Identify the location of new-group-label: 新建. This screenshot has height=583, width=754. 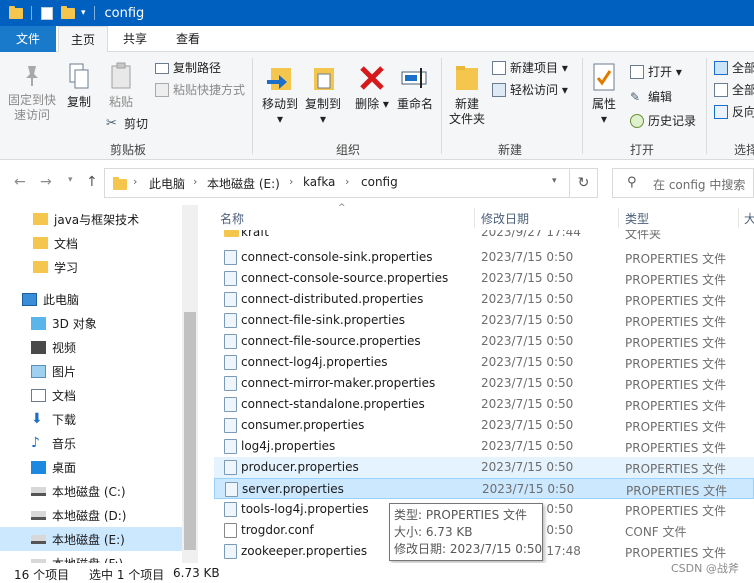
(509, 150).